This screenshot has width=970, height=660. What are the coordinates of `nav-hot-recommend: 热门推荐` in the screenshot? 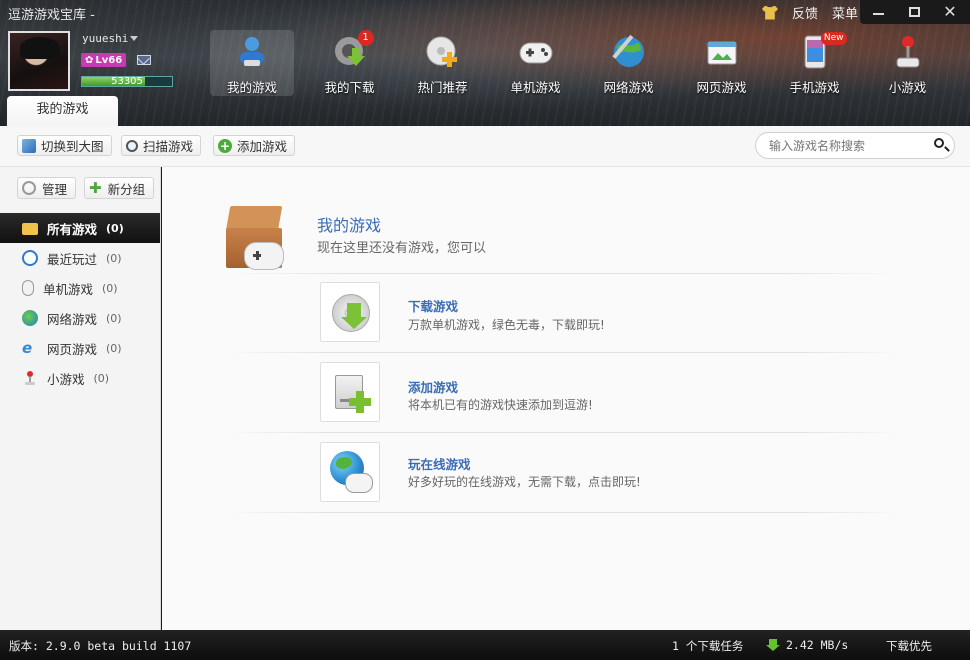 It's located at (442, 63).